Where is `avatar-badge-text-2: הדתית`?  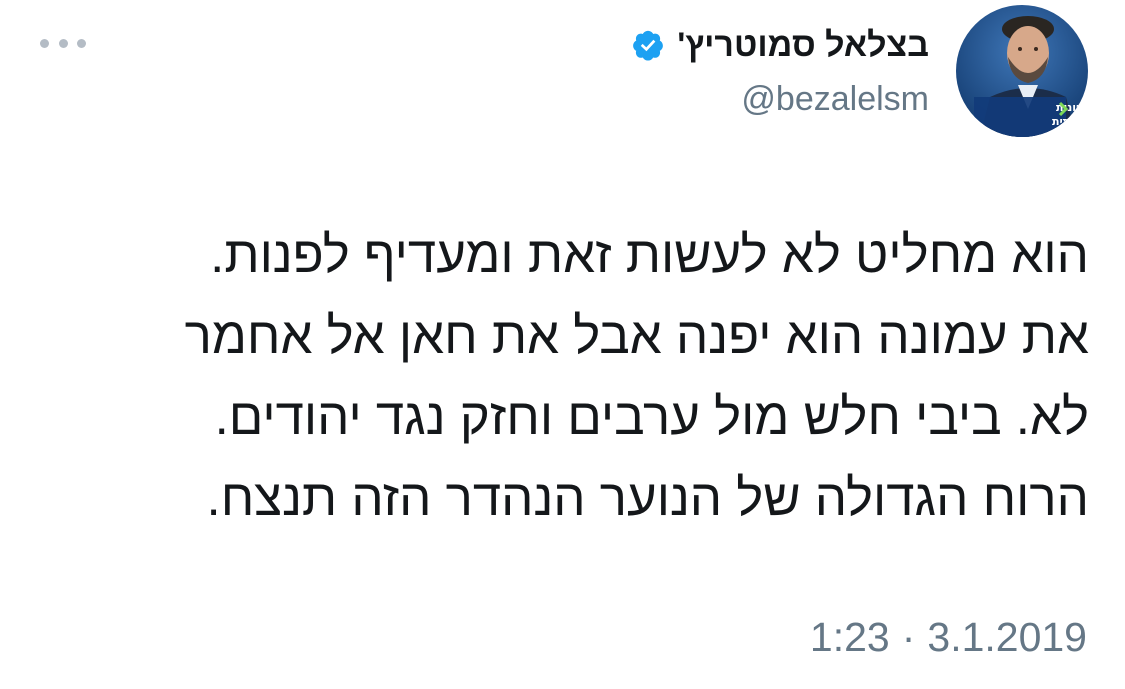 avatar-badge-text-2: הדתית is located at coordinates (1068, 121).